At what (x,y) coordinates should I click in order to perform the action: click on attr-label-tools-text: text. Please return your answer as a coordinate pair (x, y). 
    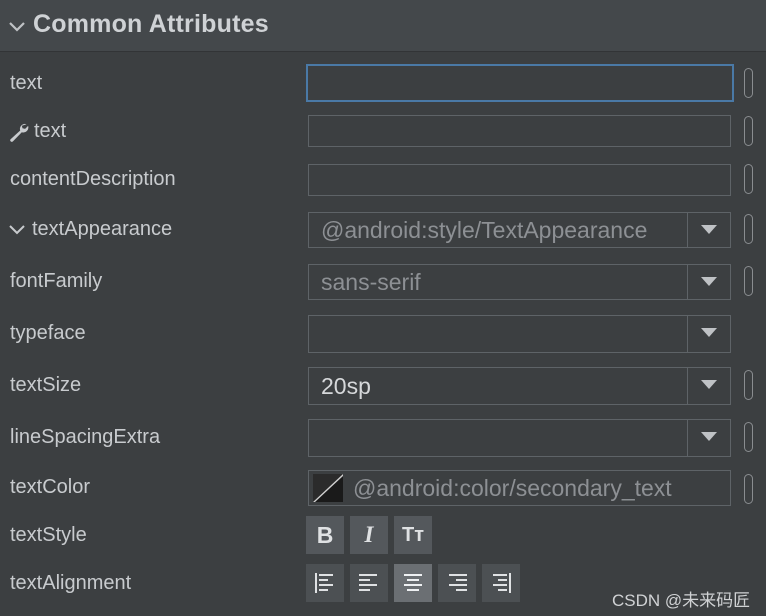
    Looking at the image, I should click on (50, 131).